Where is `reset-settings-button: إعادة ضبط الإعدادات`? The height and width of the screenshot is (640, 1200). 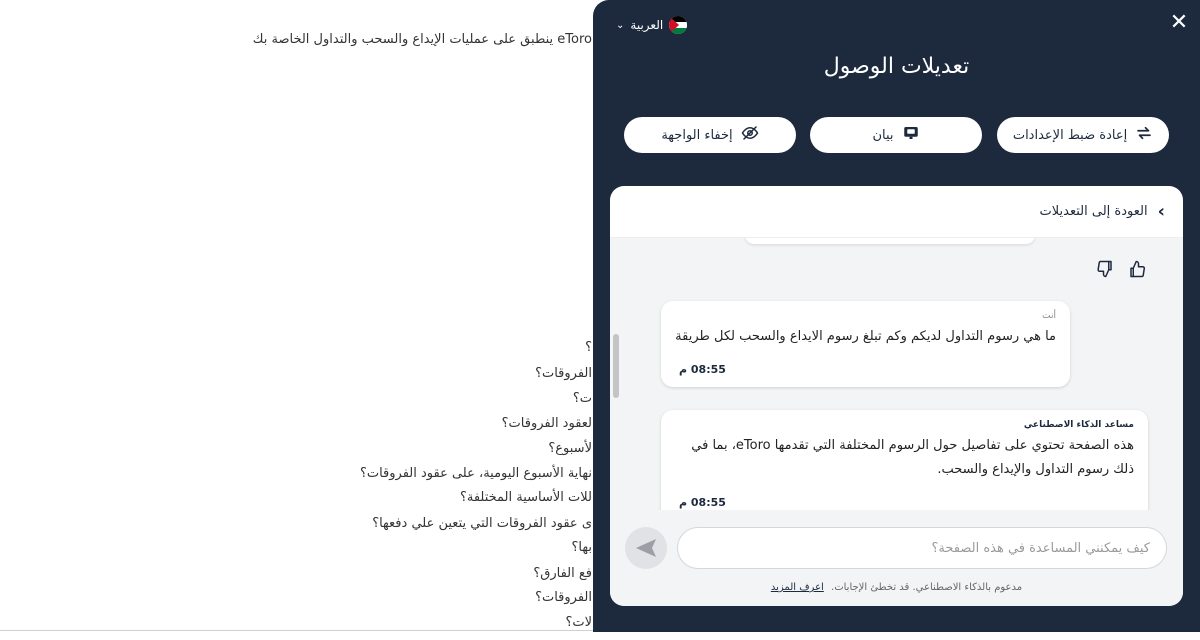
reset-settings-button: إعادة ضبط الإعدادات is located at coordinates (1083, 135).